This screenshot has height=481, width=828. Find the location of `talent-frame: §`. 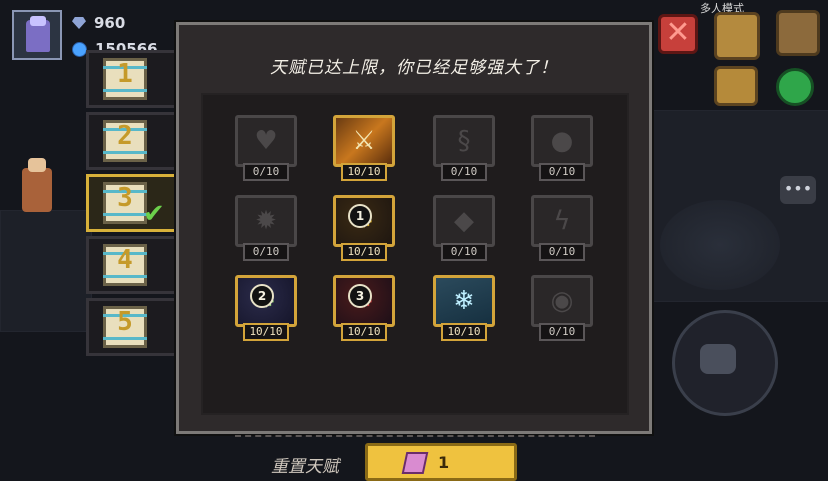

talent-frame: § is located at coordinates (464, 141).